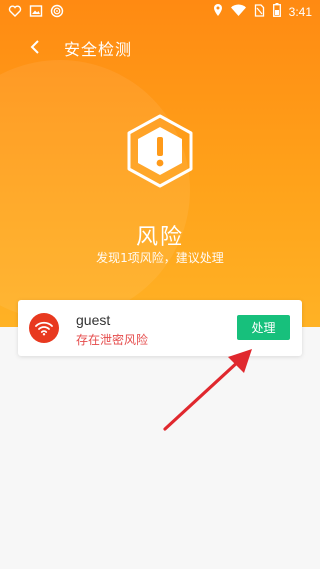 The image size is (320, 569). Describe the element at coordinates (15, 11) in the screenshot. I see `heart-icon` at that location.